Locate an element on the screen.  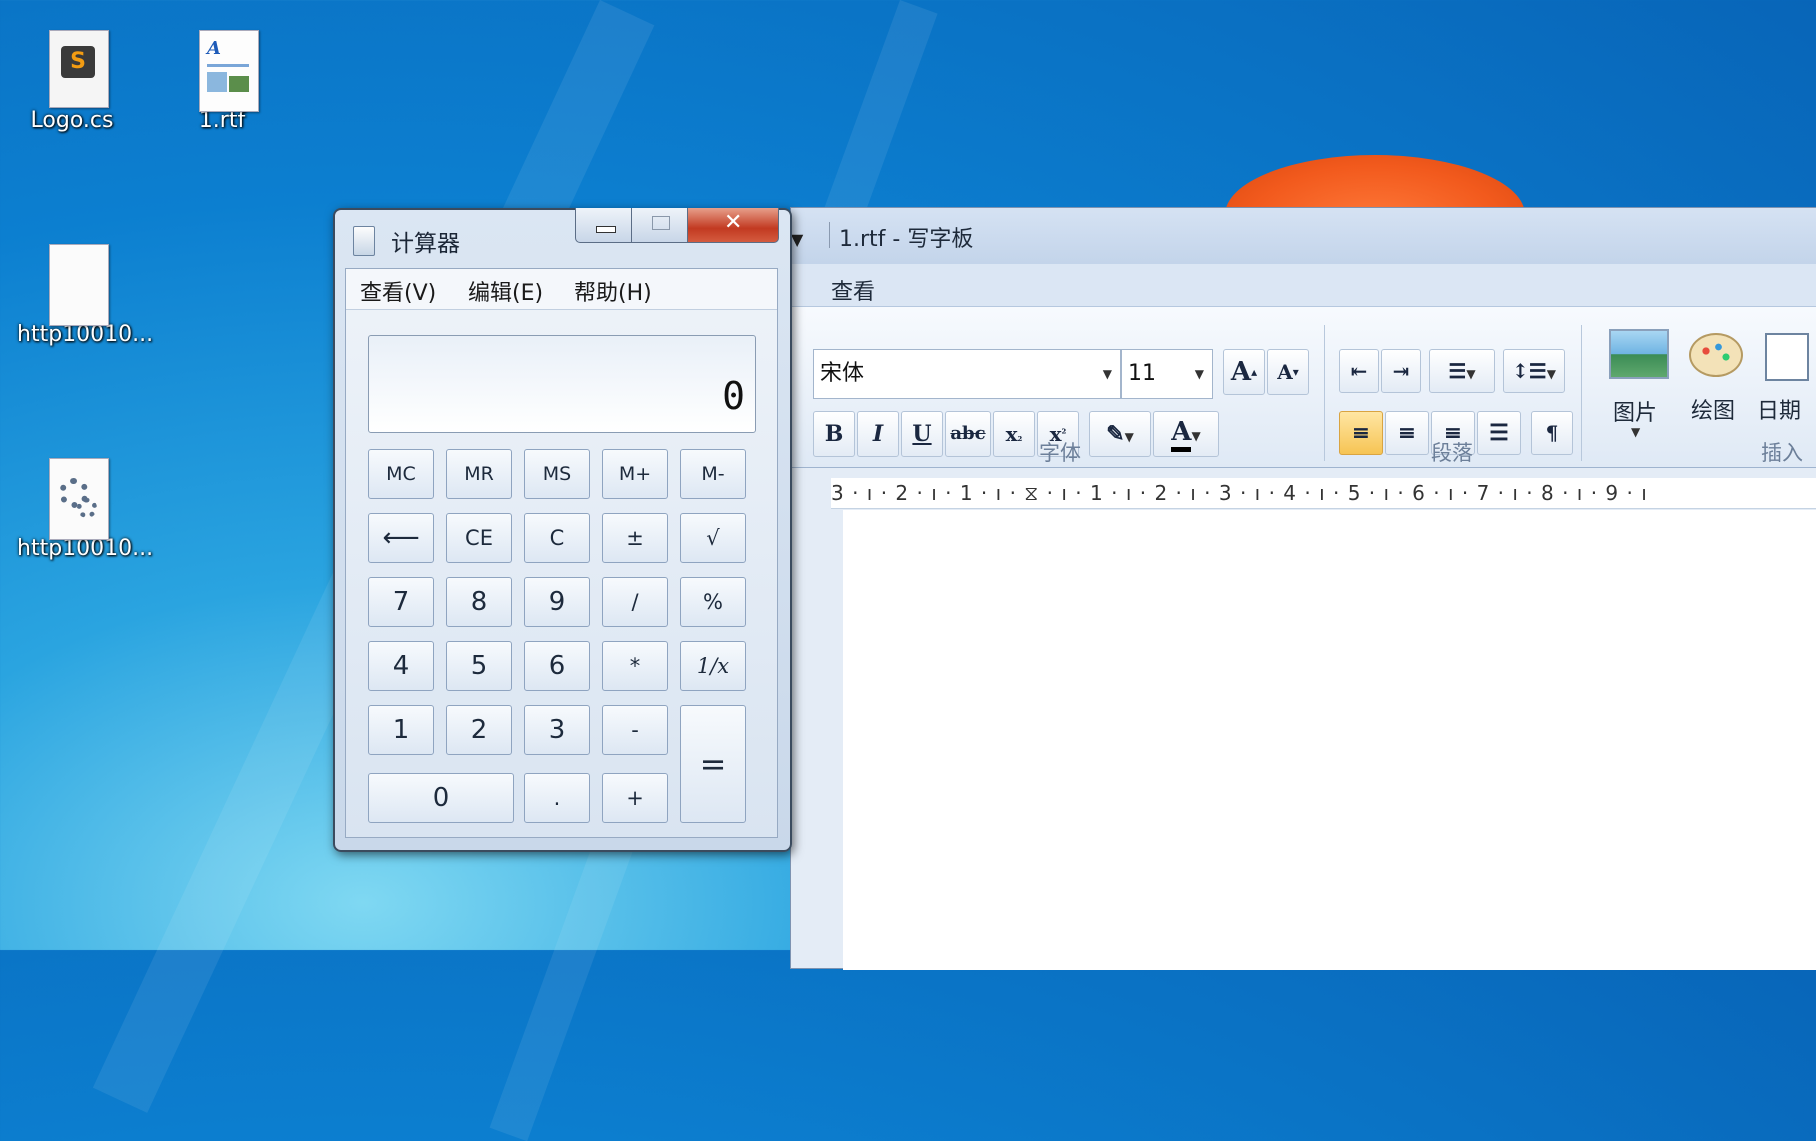
add-button: + is located at coordinates (635, 798).